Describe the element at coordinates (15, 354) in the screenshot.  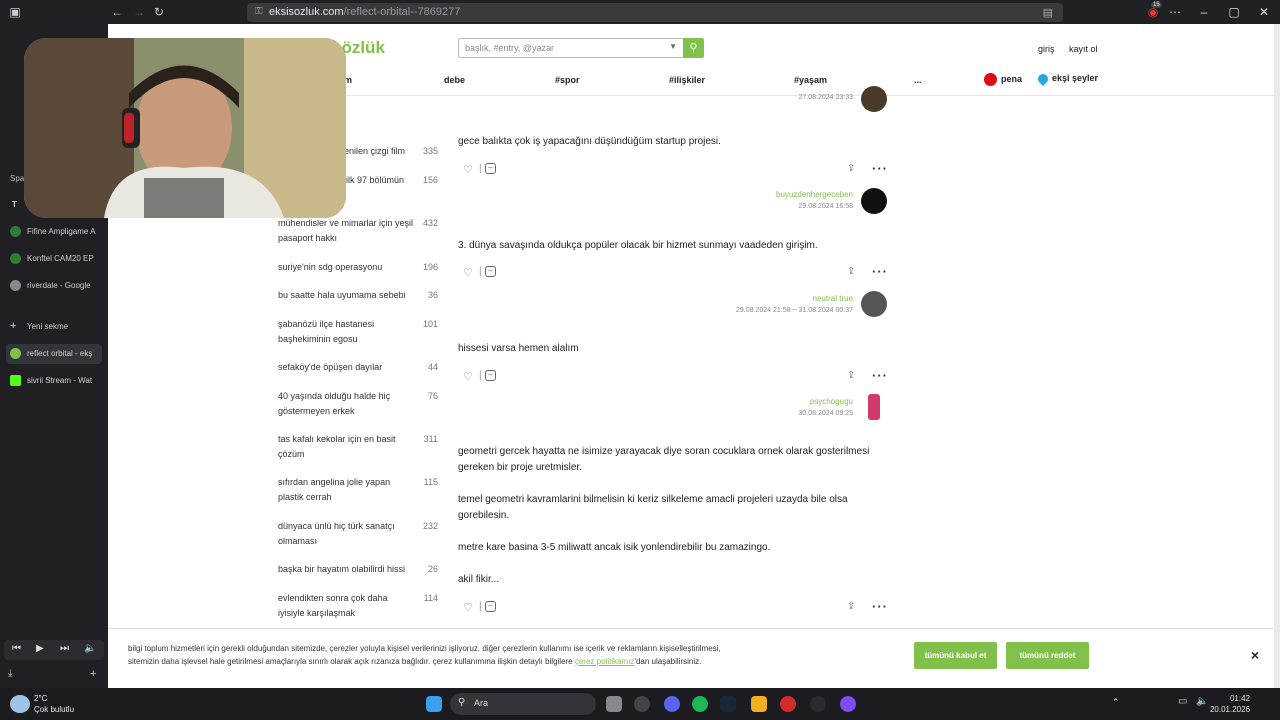
I see `eksi-drop-icon` at that location.